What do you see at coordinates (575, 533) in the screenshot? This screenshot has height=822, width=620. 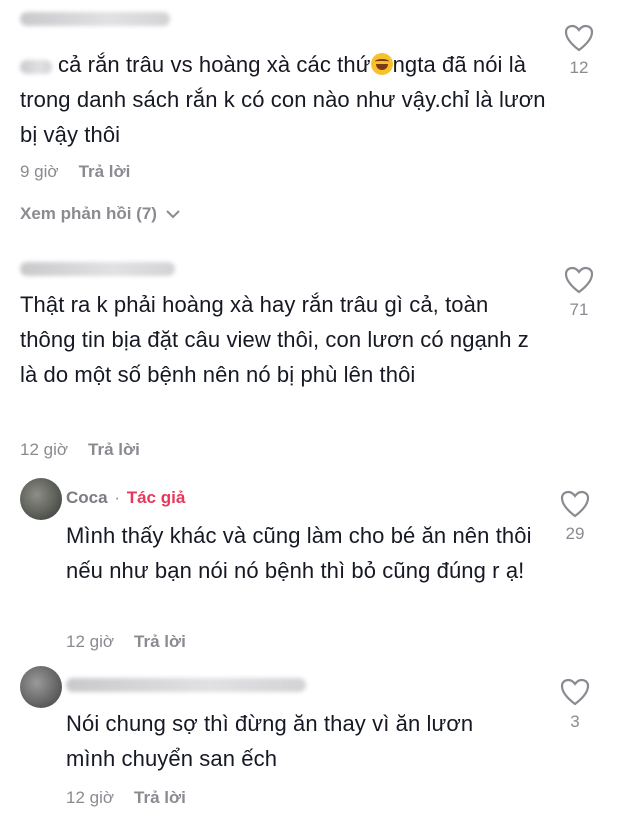 I see `like-count: 29` at bounding box center [575, 533].